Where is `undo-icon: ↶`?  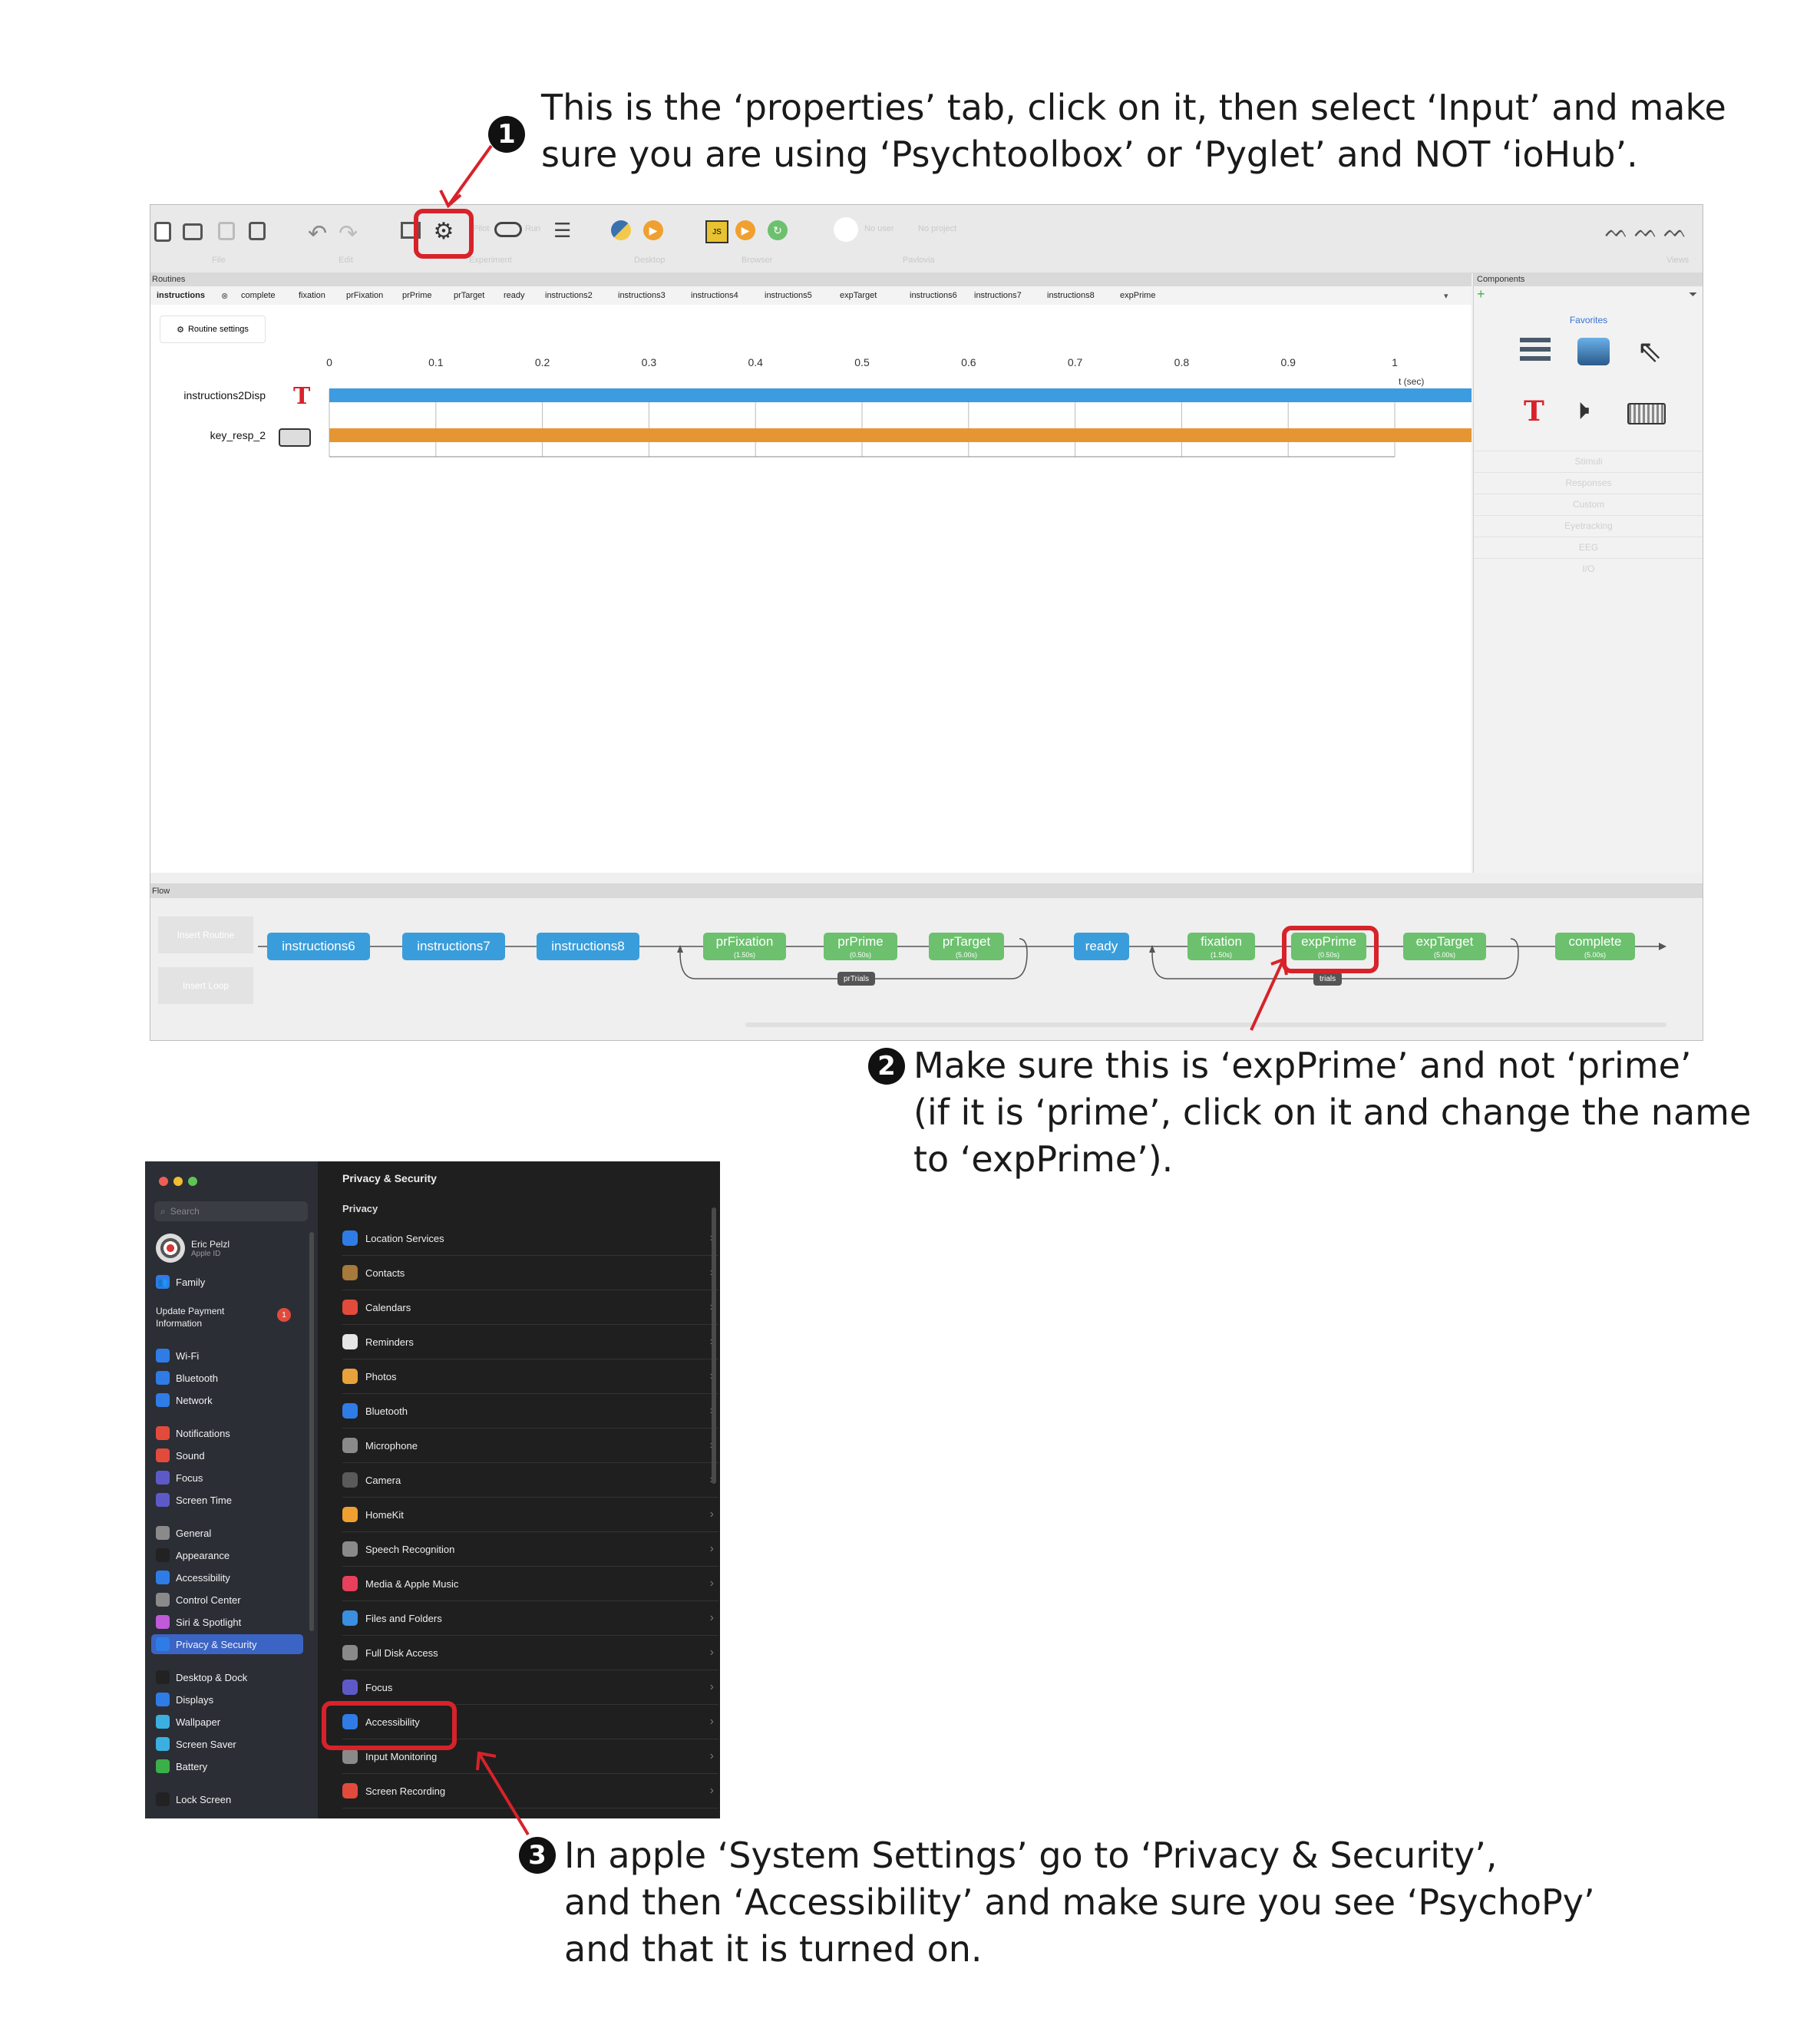
undo-icon: ↶ is located at coordinates (317, 233).